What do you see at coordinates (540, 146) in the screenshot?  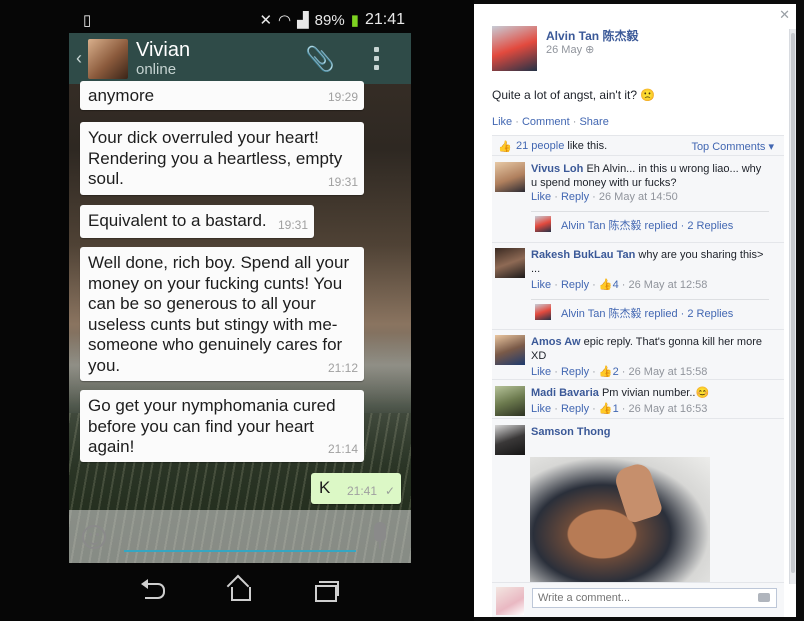 I see `likers-link: 21 people` at bounding box center [540, 146].